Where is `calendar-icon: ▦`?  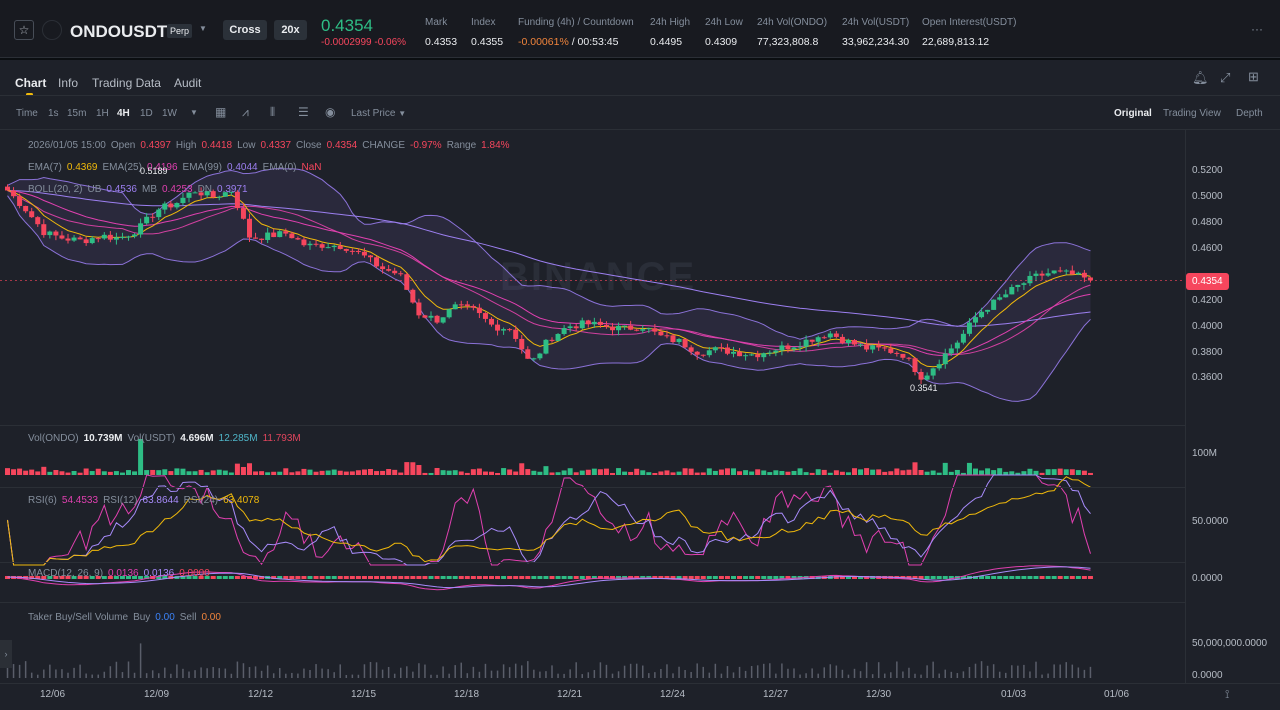 calendar-icon: ▦ is located at coordinates (220, 112).